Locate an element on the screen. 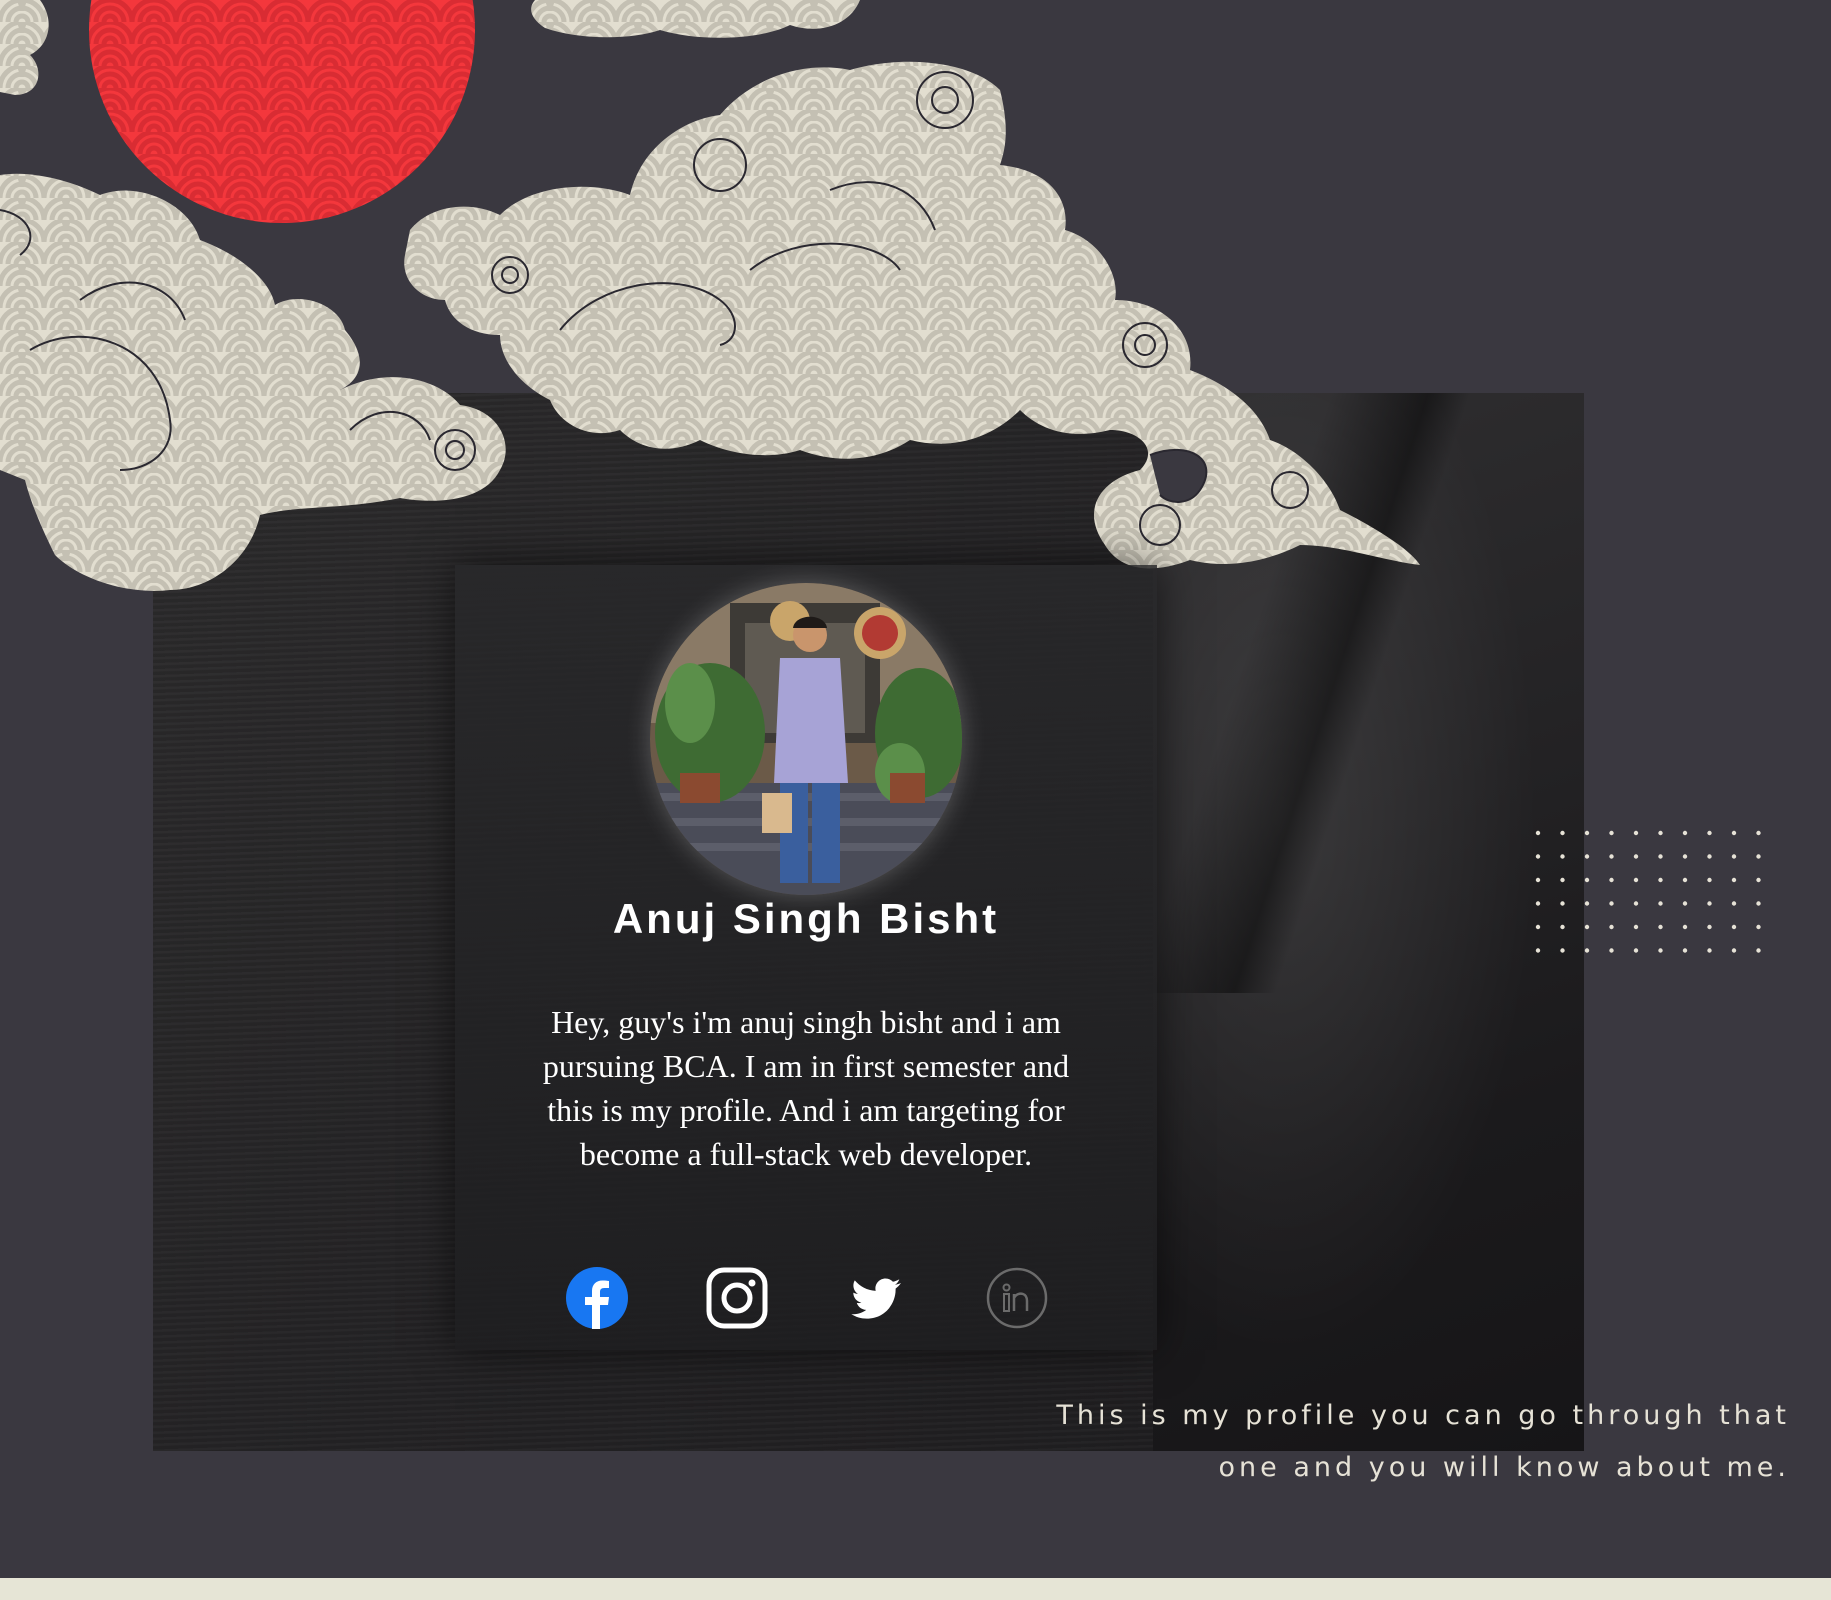 Image resolution: width=1831 pixels, height=1600 pixels. linkedin-link is located at coordinates (1017, 1298).